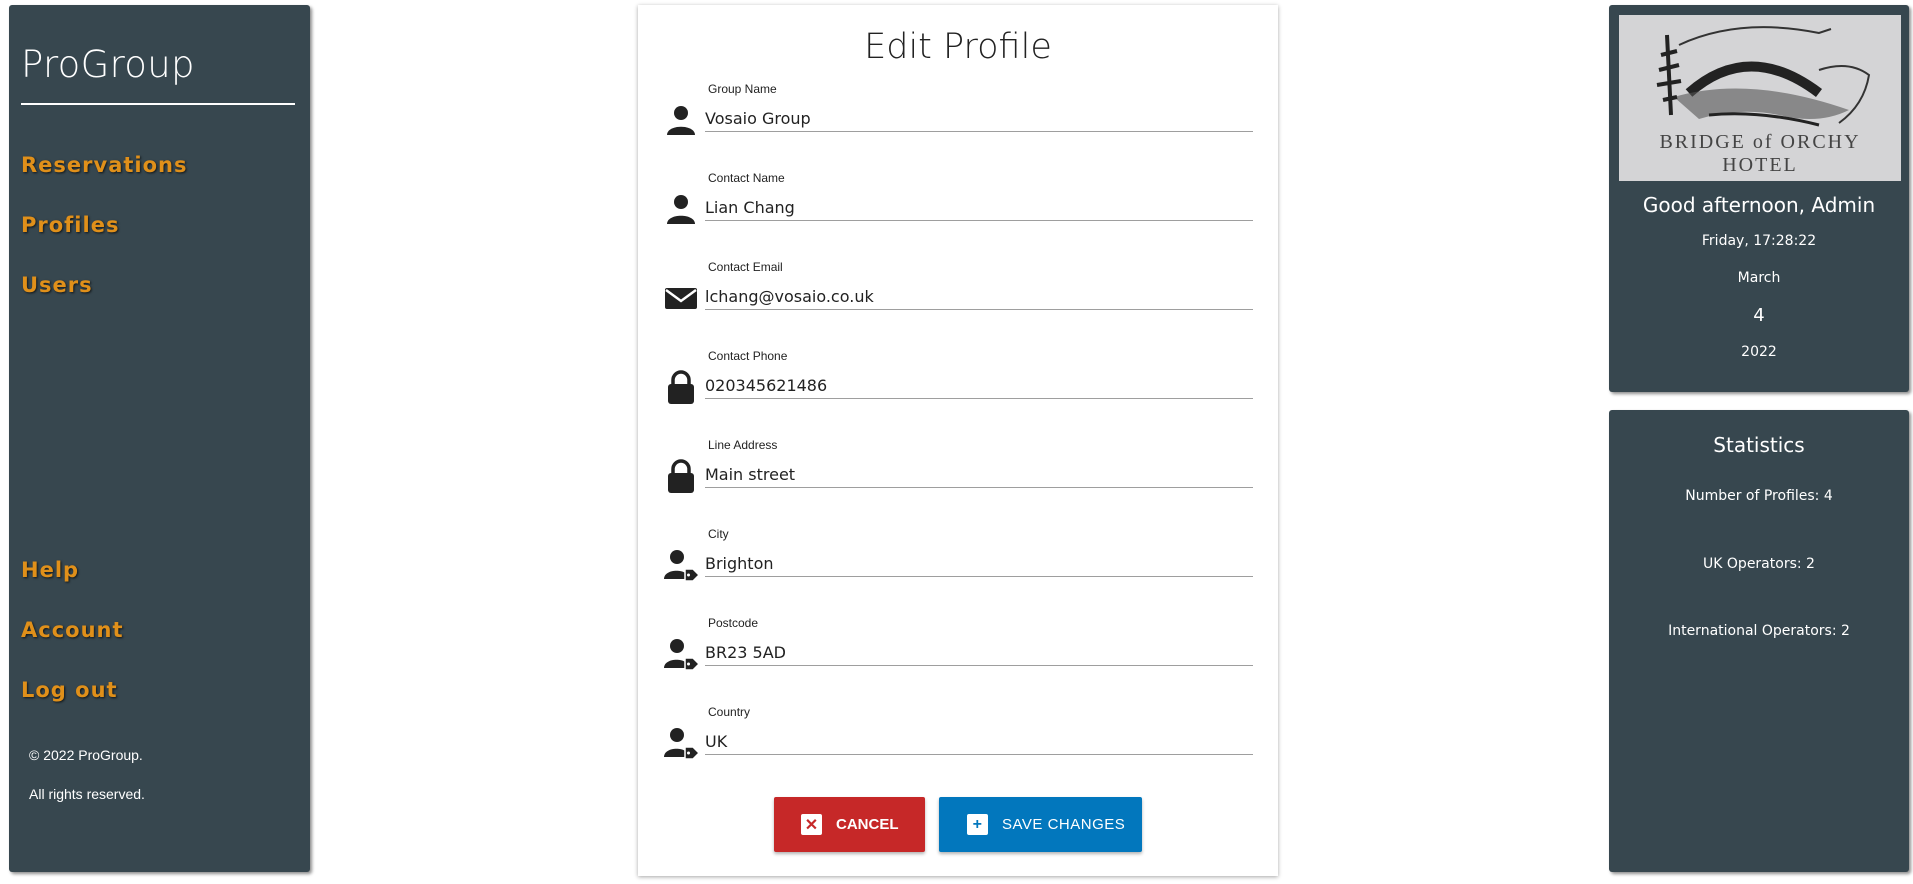  I want to click on contact-phone-field: Contact Phone, so click(958, 384).